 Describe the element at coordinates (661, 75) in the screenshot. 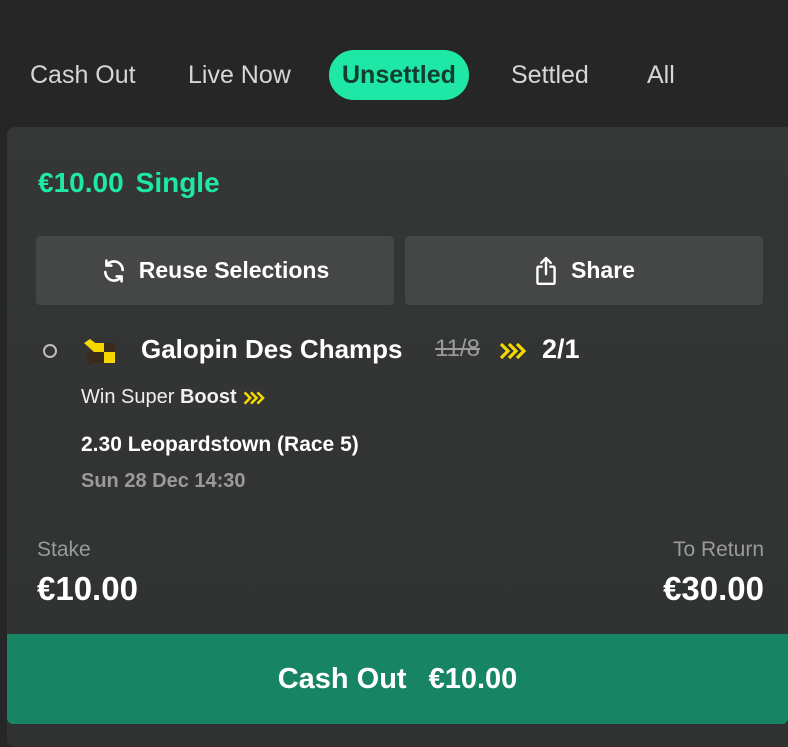

I see `tab-all: All` at that location.